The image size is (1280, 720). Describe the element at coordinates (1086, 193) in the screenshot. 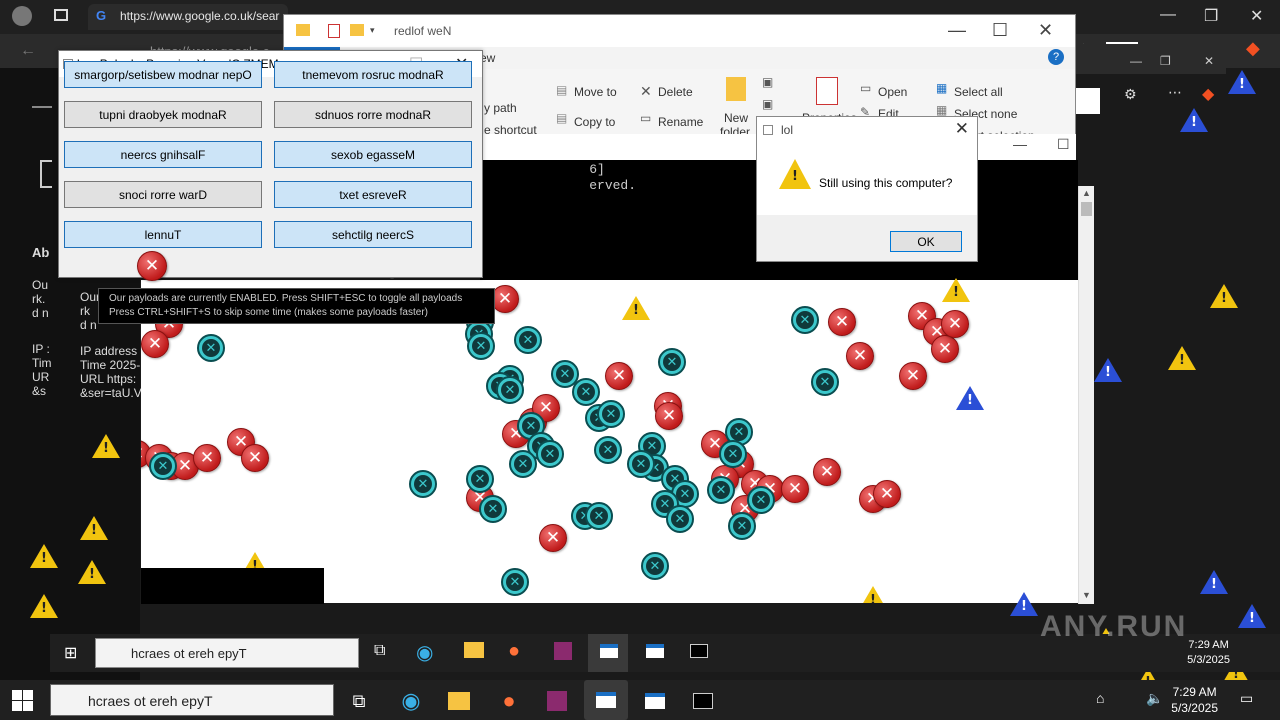

I see `scroll-up-icon: ▲` at that location.